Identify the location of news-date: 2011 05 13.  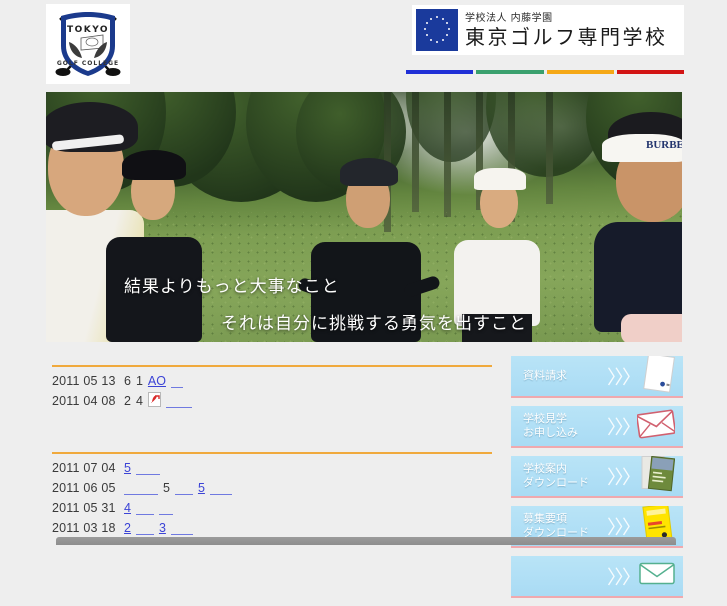
(84, 381).